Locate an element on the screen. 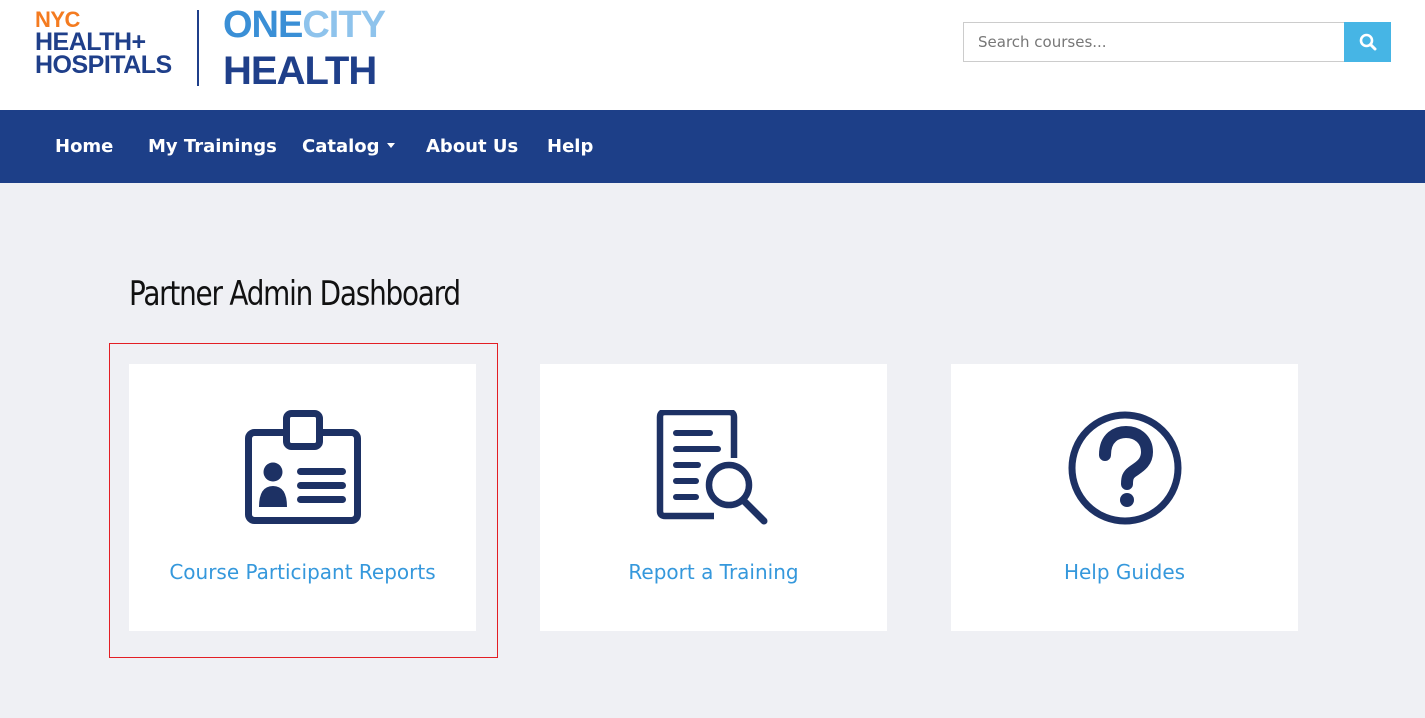 The width and height of the screenshot is (1425, 718). search-input is located at coordinates (1154, 42).